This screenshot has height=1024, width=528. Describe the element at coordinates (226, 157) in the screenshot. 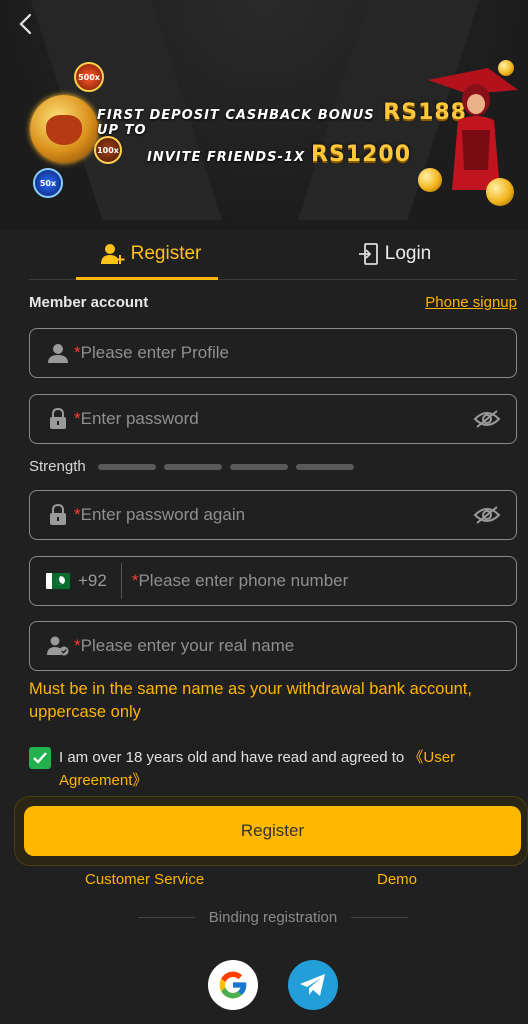

I see `banner-line2-text: INVITE FRIENDS-1X` at that location.